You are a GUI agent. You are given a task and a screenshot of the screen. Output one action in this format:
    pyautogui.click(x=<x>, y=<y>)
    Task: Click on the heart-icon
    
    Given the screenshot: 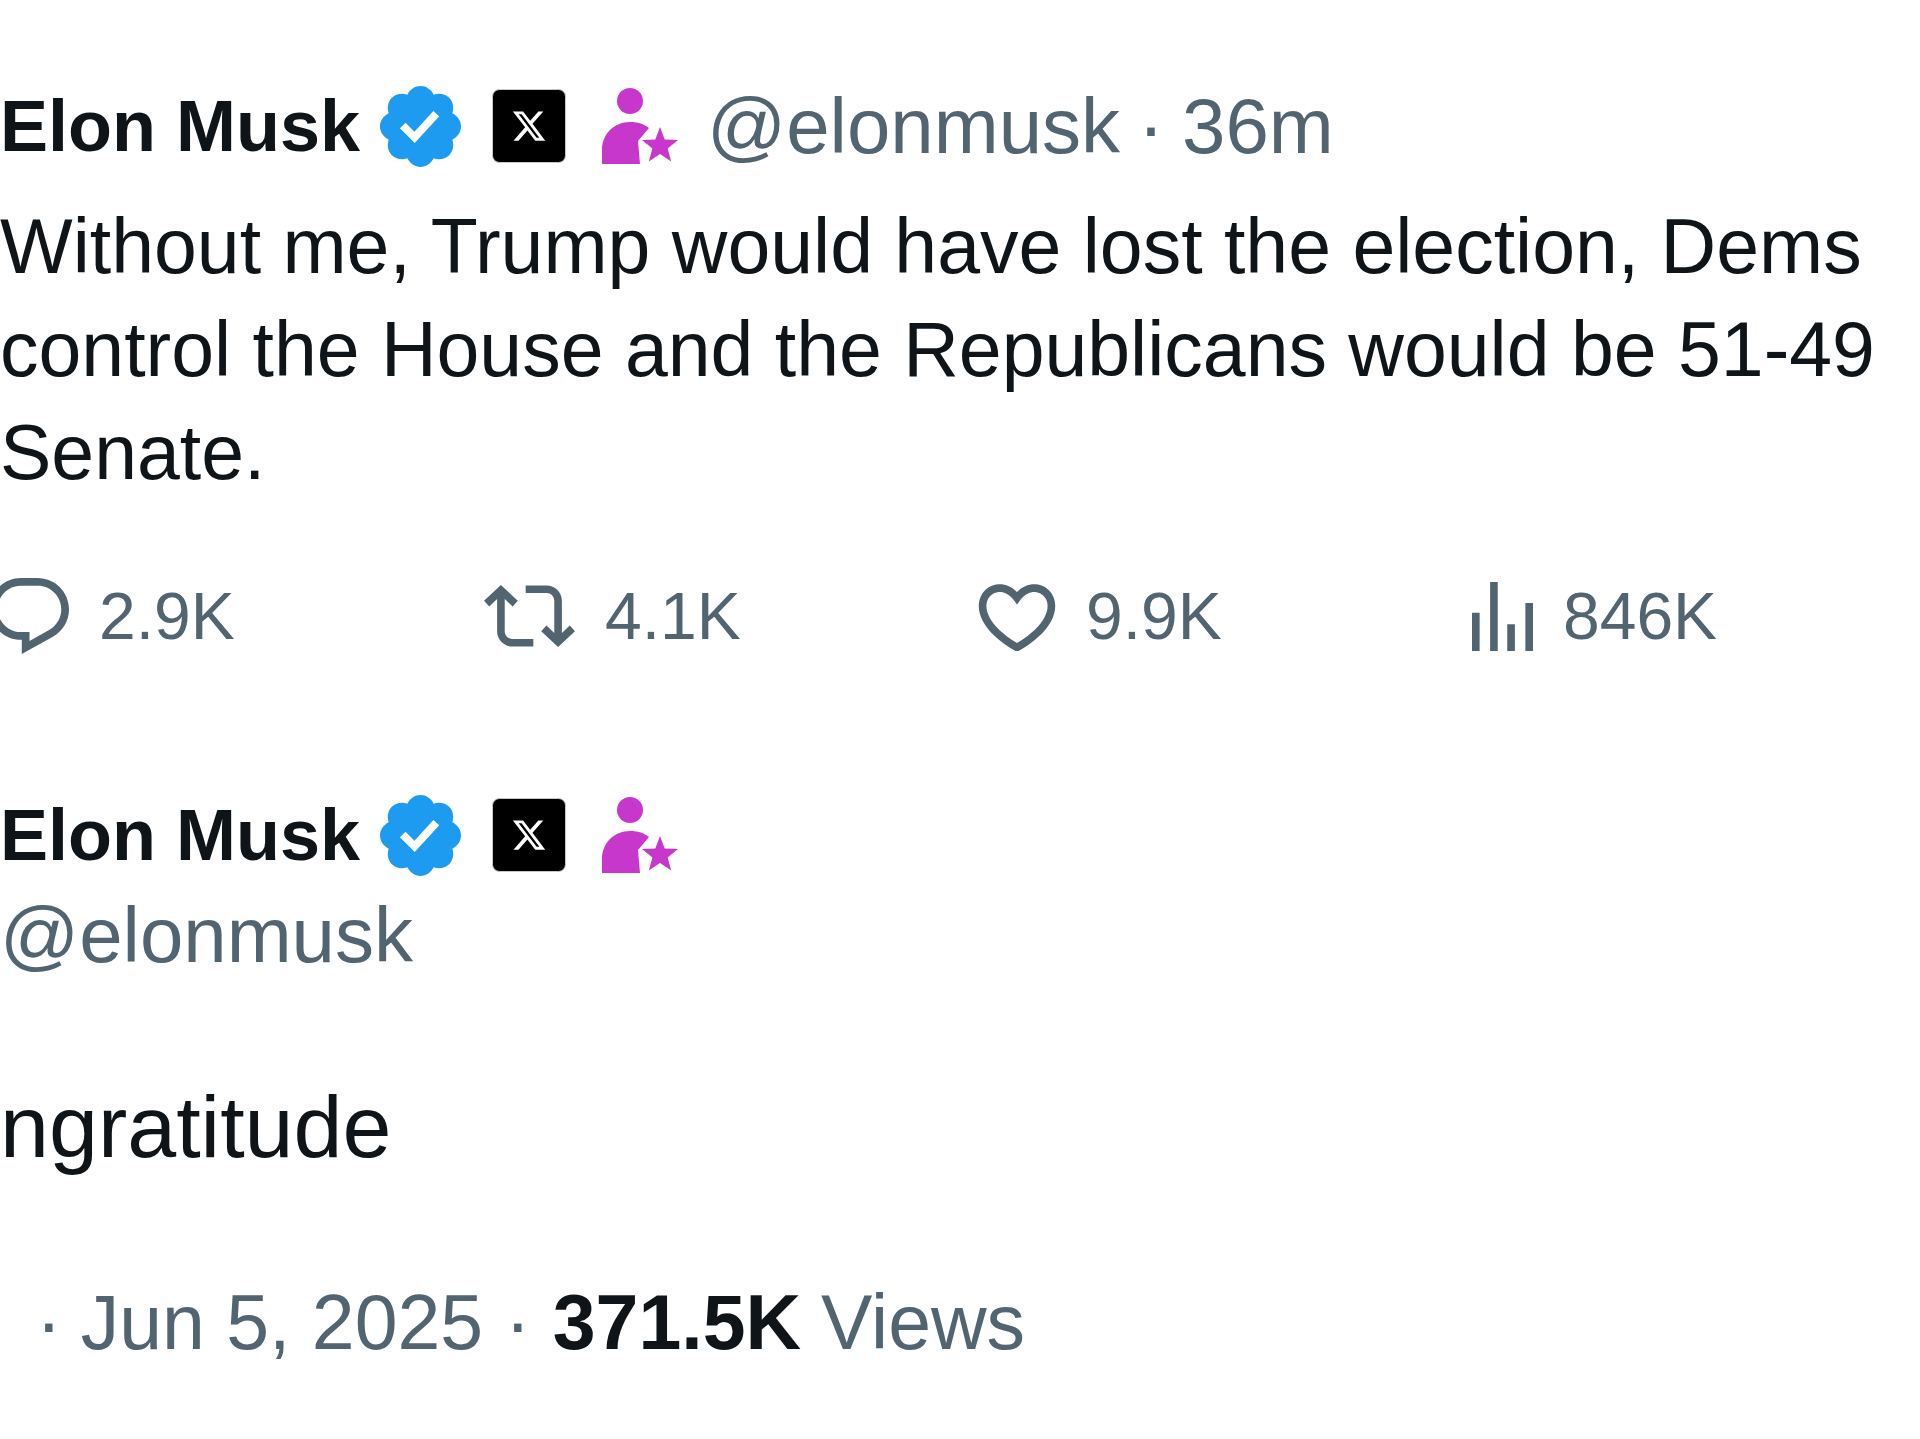 What is the action you would take?
    pyautogui.click(x=1017, y=616)
    